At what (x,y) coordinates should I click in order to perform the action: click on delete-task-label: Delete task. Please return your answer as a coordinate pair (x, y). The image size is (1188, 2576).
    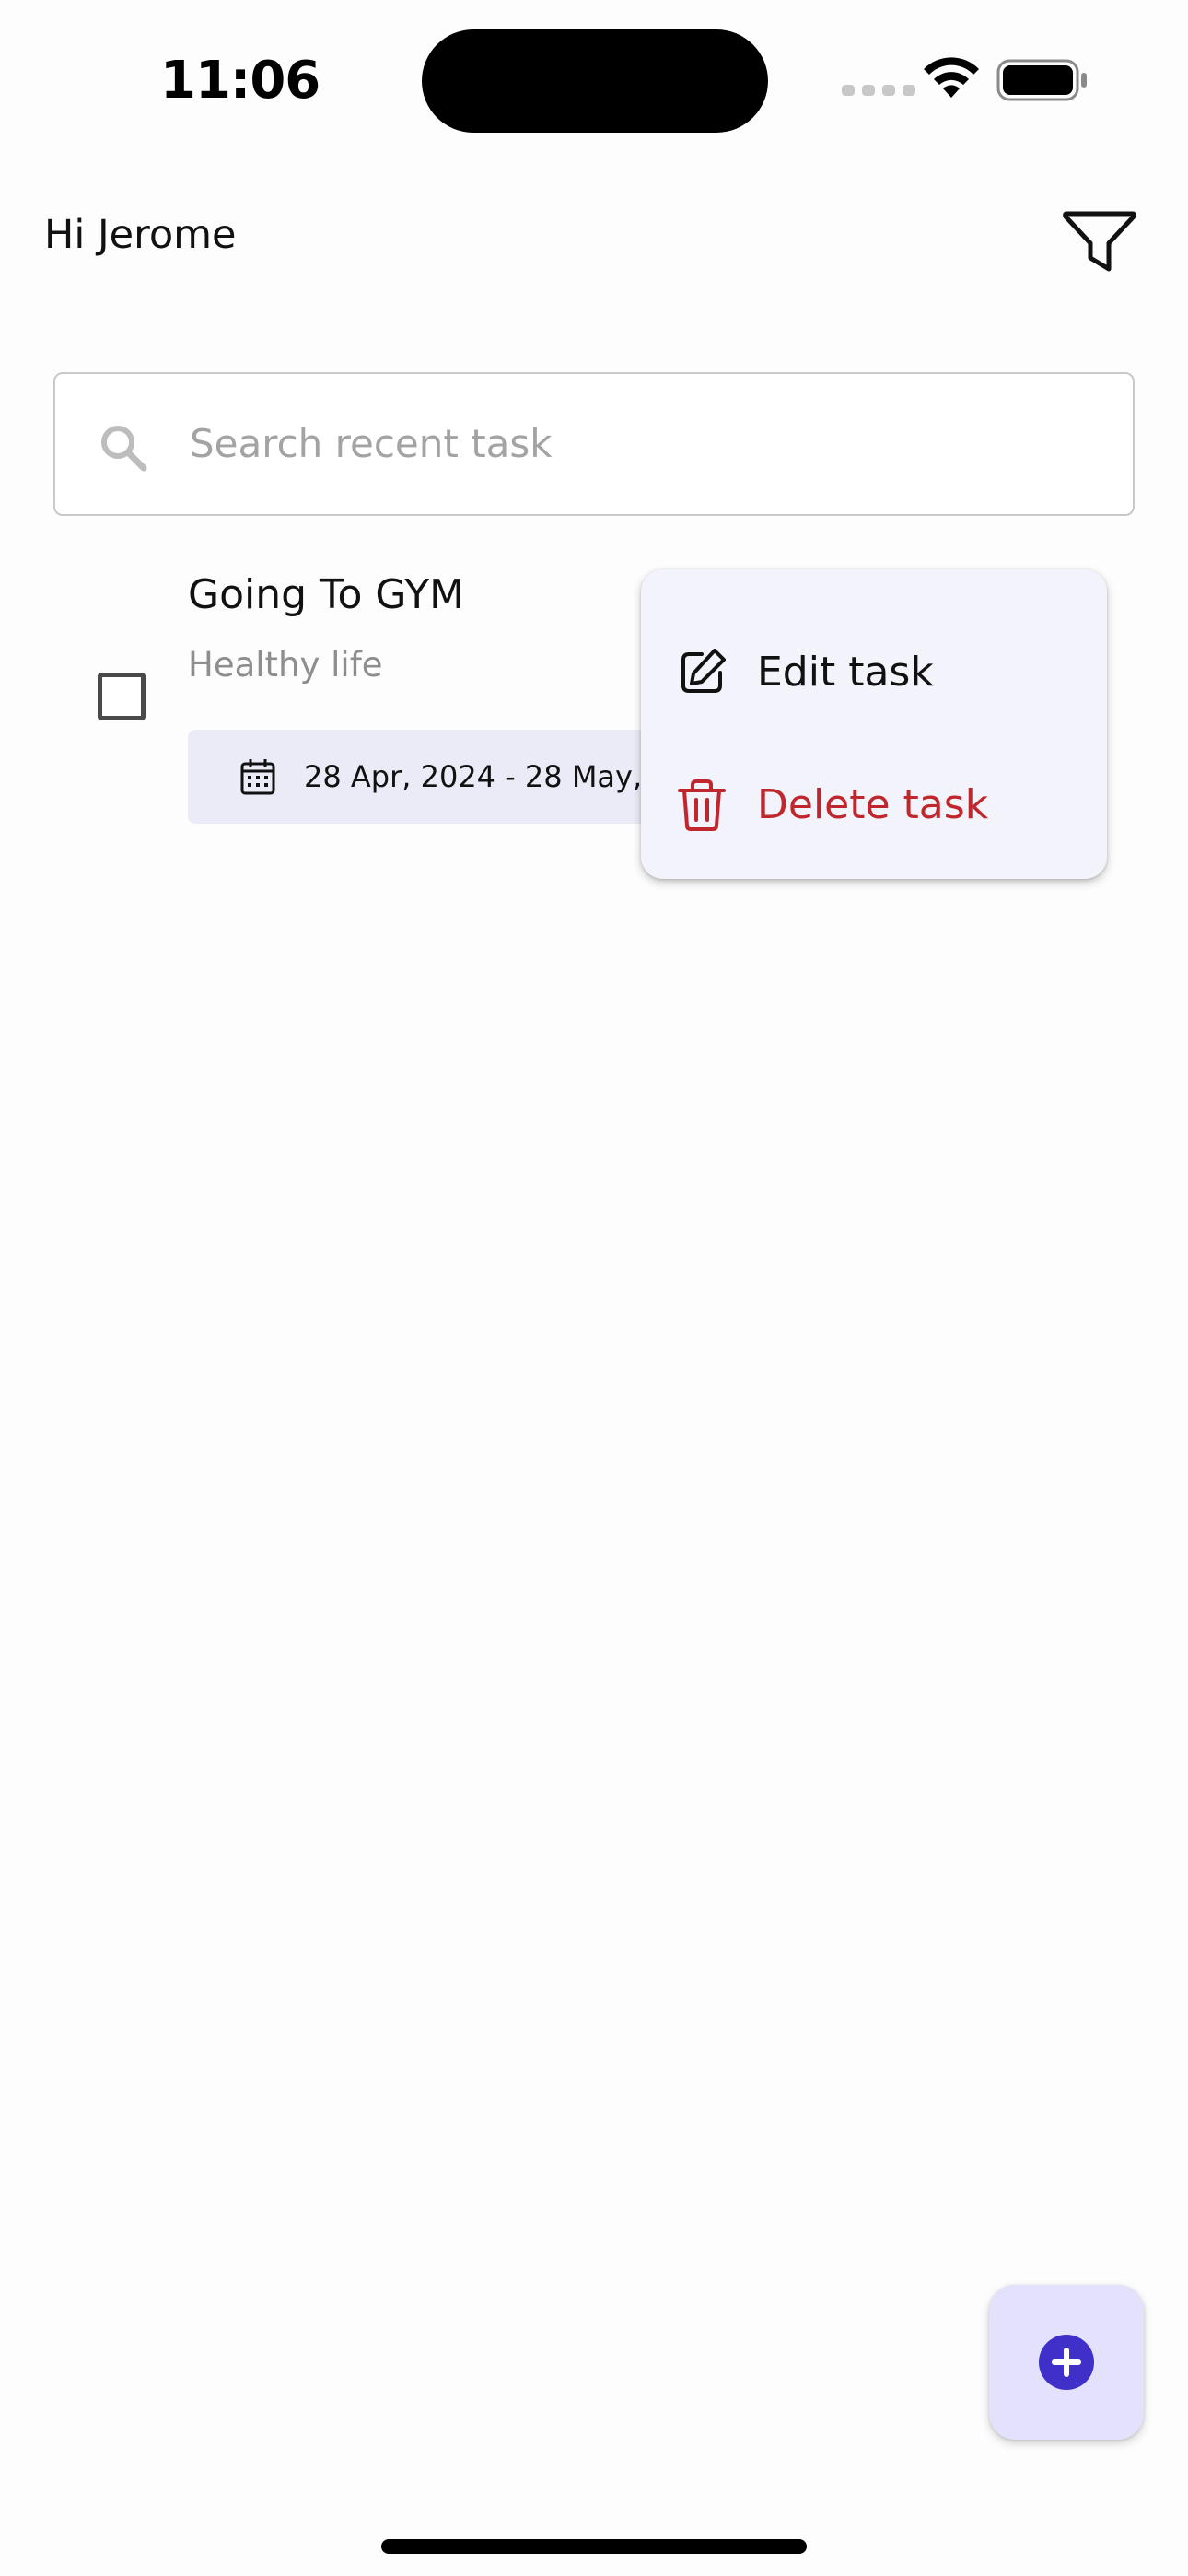
    Looking at the image, I should click on (873, 804).